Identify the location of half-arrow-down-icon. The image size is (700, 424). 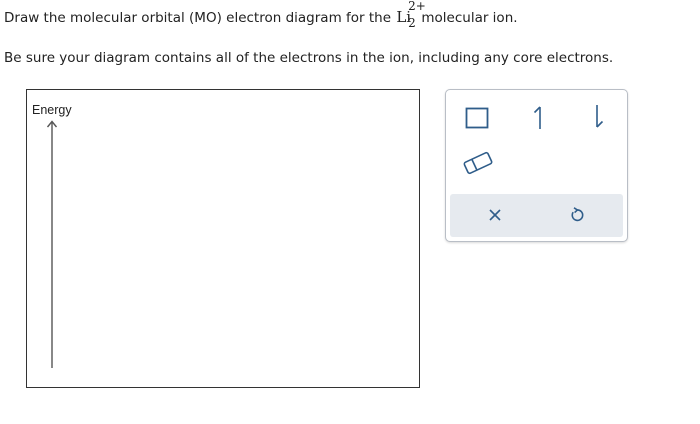
(600, 116).